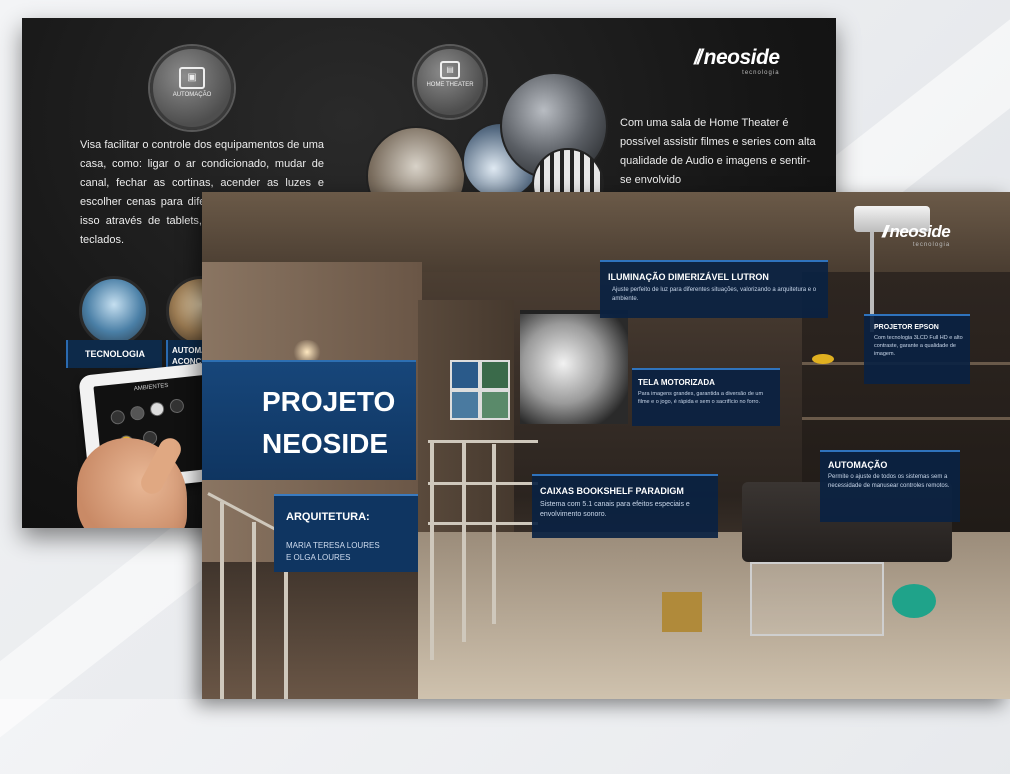 Image resolution: width=1010 pixels, height=774 pixels. What do you see at coordinates (450, 70) in the screenshot?
I see `speaker-icon: ▤` at bounding box center [450, 70].